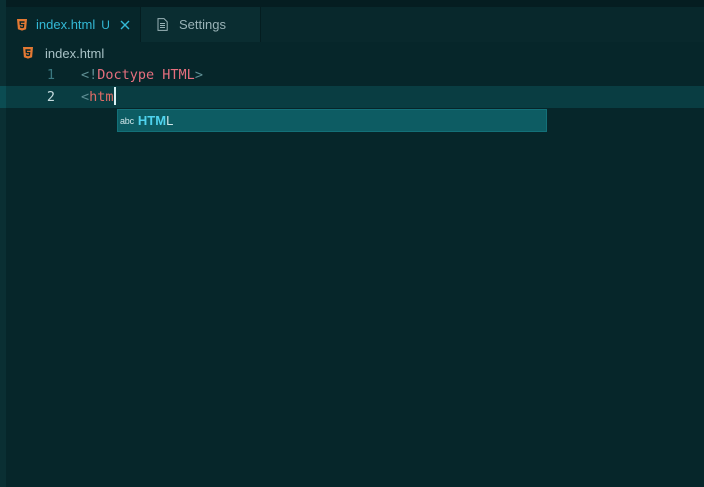 The image size is (704, 487). I want to click on untracked-badge: U, so click(105, 24).